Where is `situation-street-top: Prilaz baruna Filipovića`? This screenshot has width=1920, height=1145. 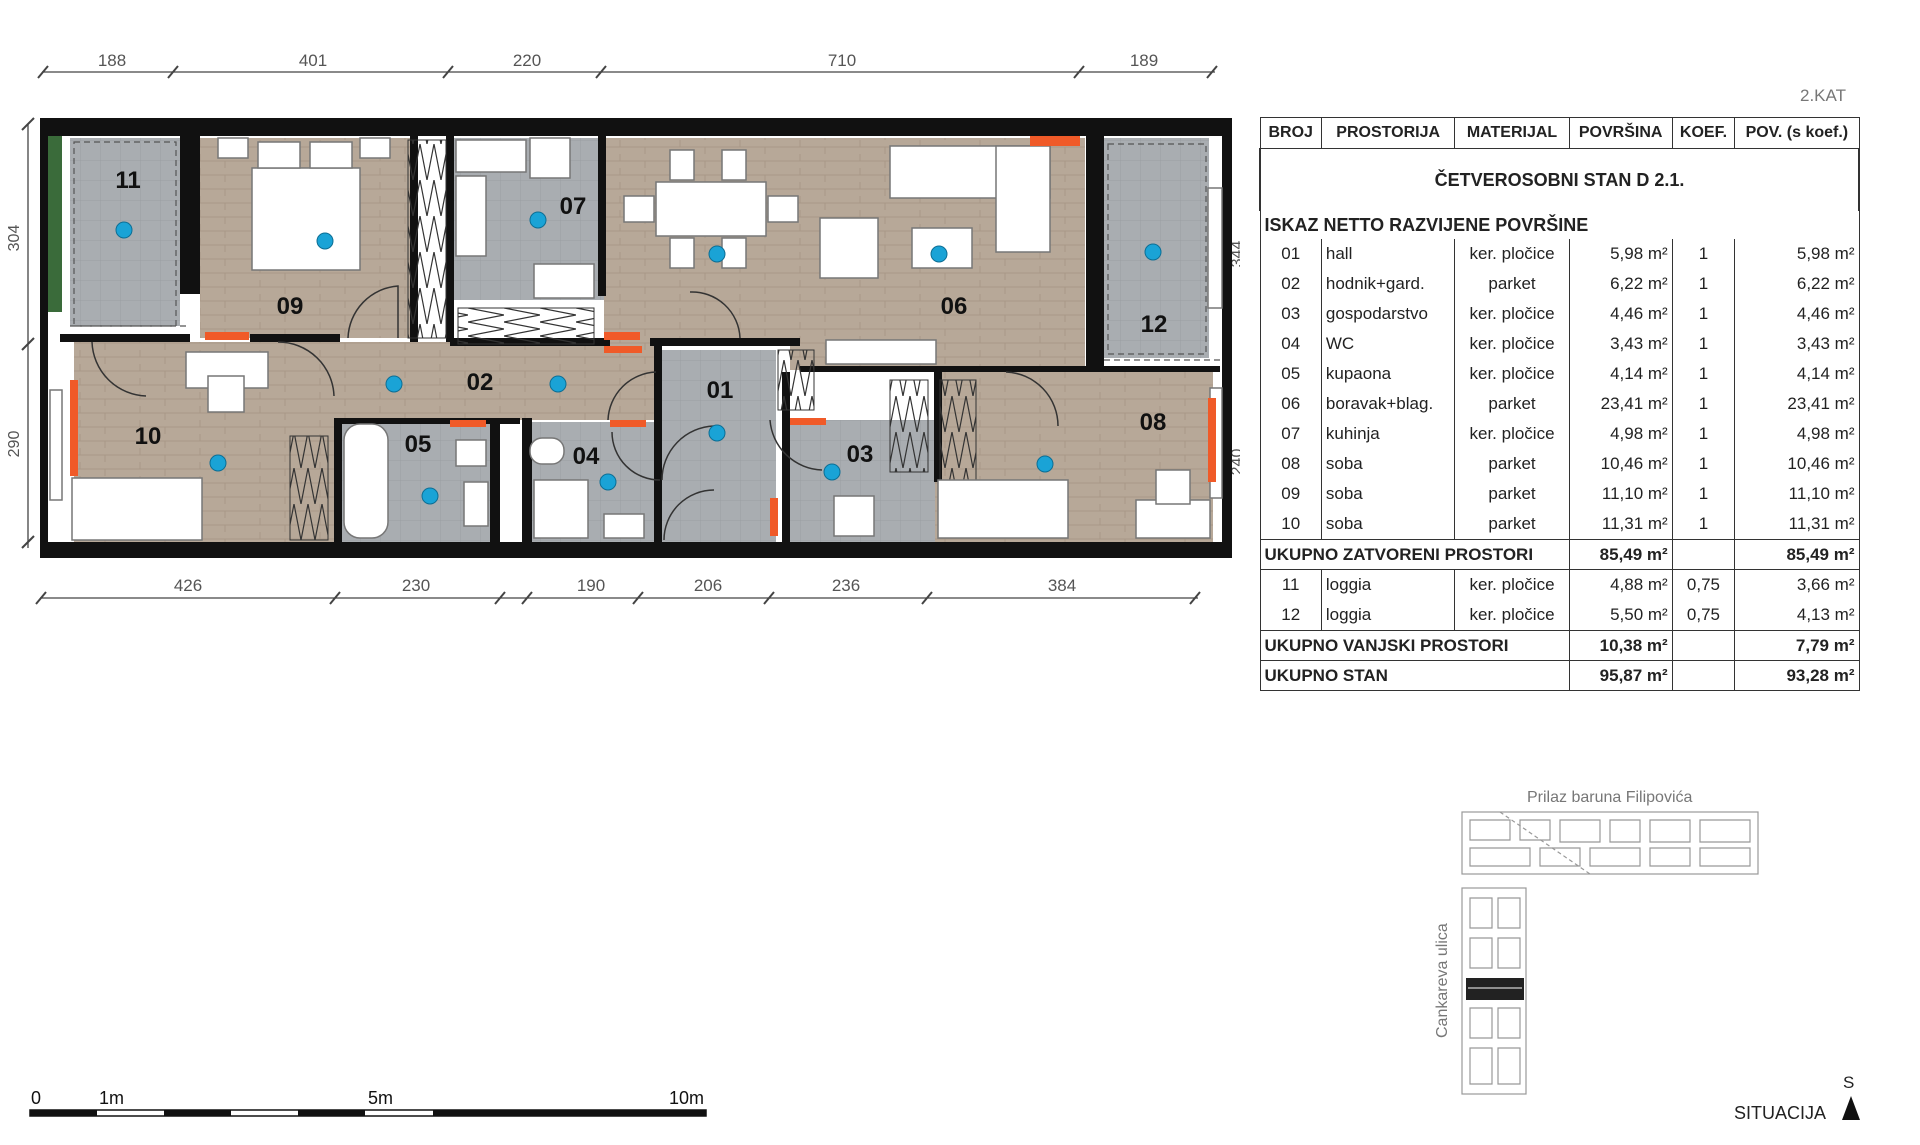
situation-street-top: Prilaz baruna Filipovića is located at coordinates (1610, 797).